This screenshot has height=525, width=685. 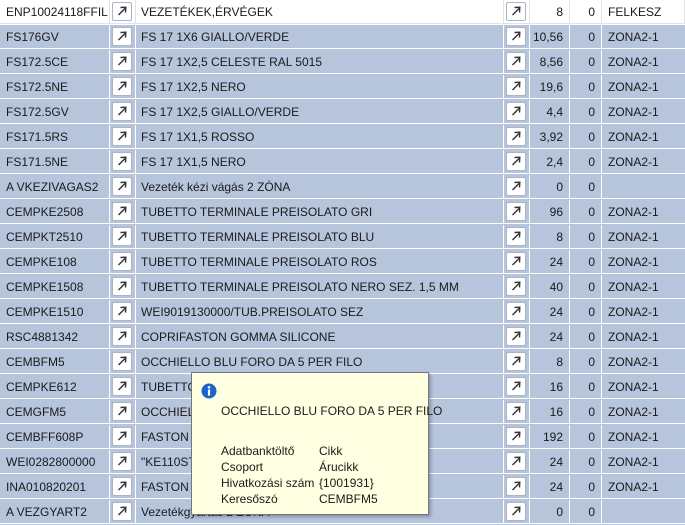 What do you see at coordinates (55, 162) in the screenshot?
I see `item-code-cell: FS171.5NE` at bounding box center [55, 162].